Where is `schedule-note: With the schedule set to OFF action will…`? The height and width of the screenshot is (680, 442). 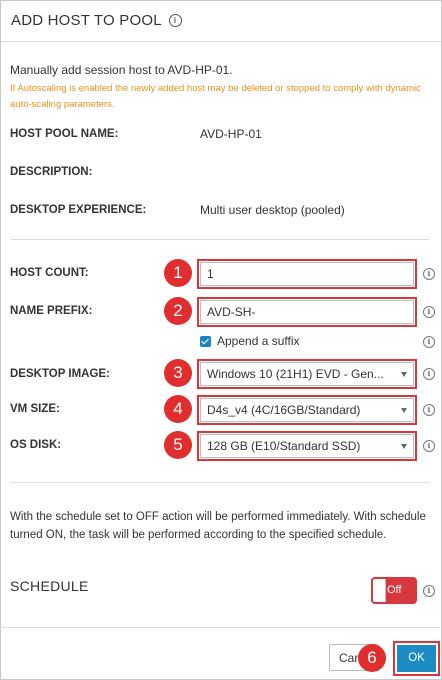 schedule-note: With the schedule set to OFF action will… is located at coordinates (218, 526).